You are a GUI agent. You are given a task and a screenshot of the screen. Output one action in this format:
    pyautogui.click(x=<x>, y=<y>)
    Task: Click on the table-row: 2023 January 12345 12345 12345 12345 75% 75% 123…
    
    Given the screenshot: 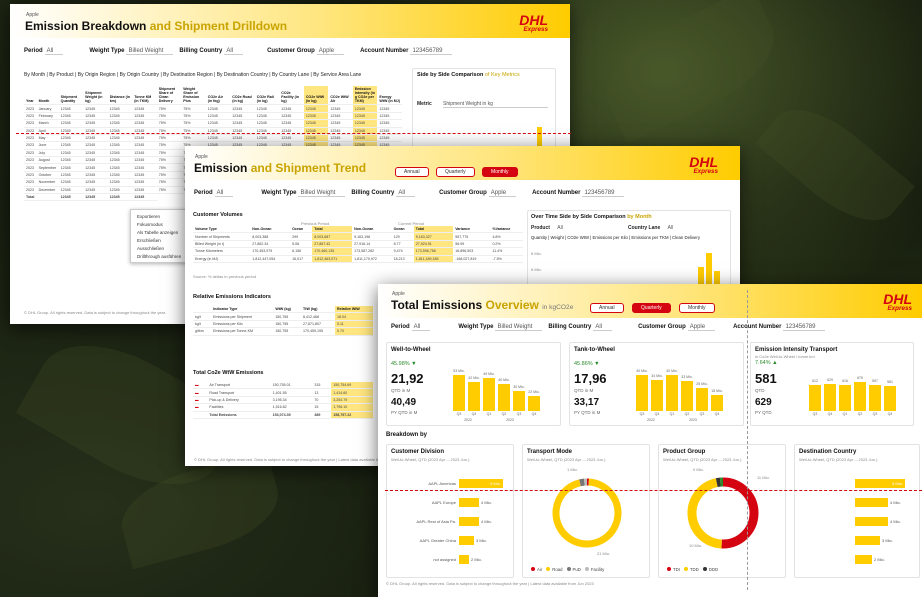 What is the action you would take?
    pyautogui.click(x=213, y=108)
    